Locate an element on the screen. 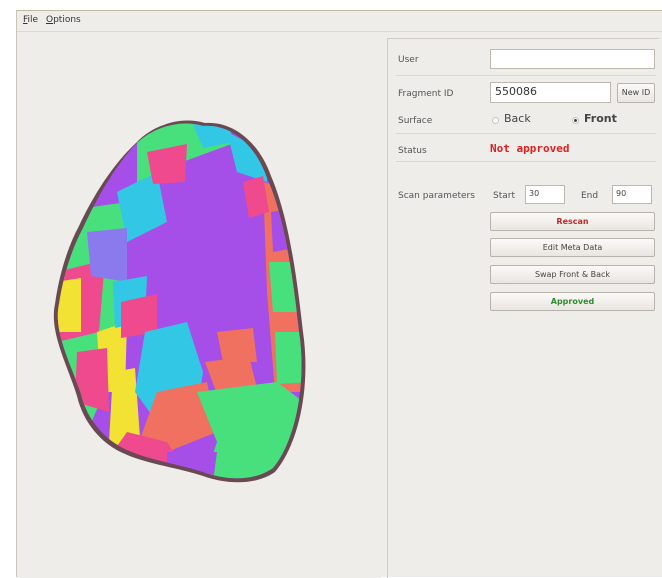 The width and height of the screenshot is (662, 578). menu-options: Options is located at coordinates (63, 20).